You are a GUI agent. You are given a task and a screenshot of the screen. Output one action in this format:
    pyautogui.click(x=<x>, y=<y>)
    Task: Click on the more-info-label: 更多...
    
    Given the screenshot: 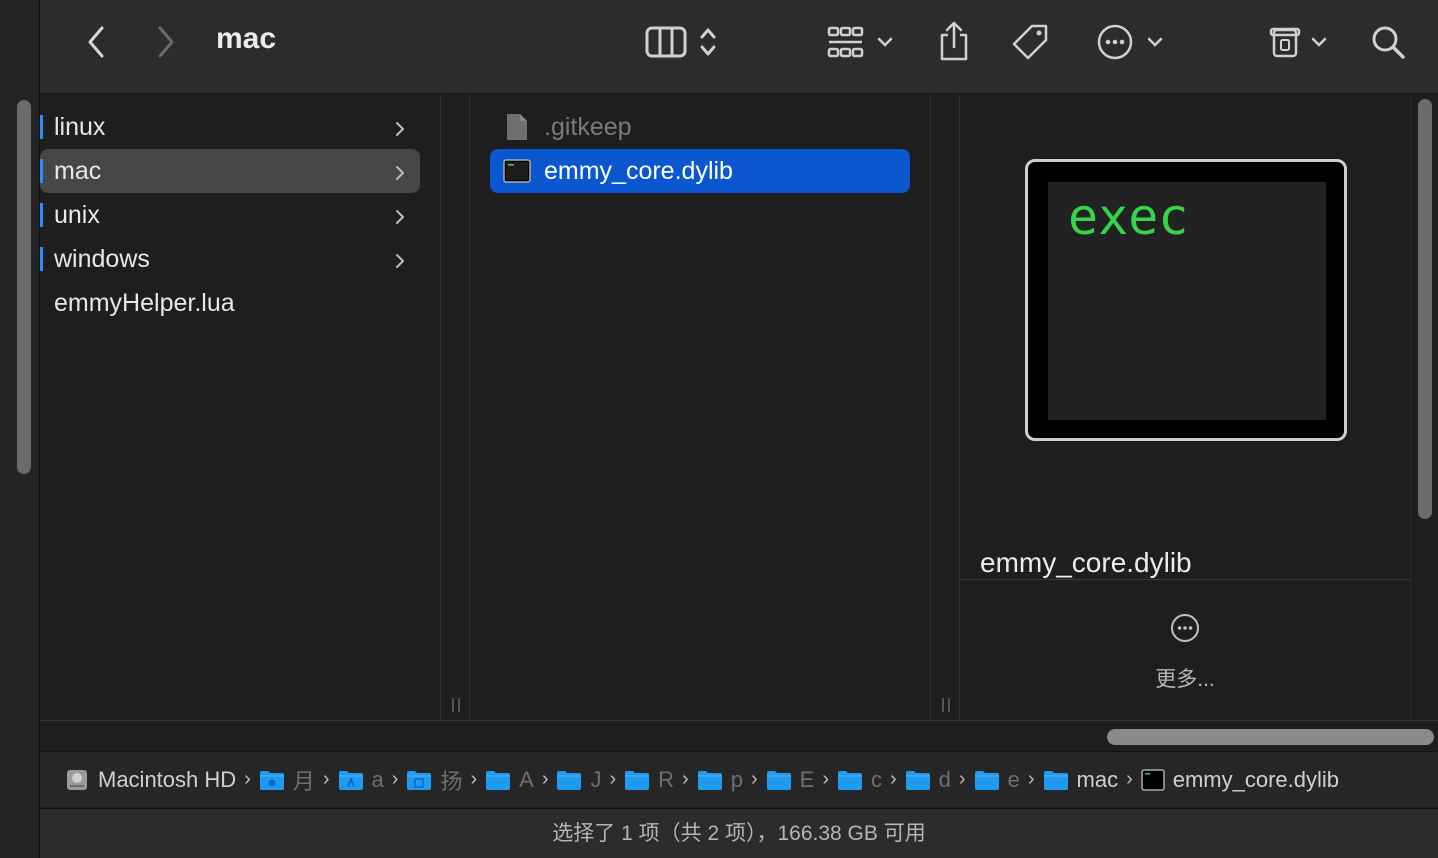 What is the action you would take?
    pyautogui.click(x=1185, y=678)
    